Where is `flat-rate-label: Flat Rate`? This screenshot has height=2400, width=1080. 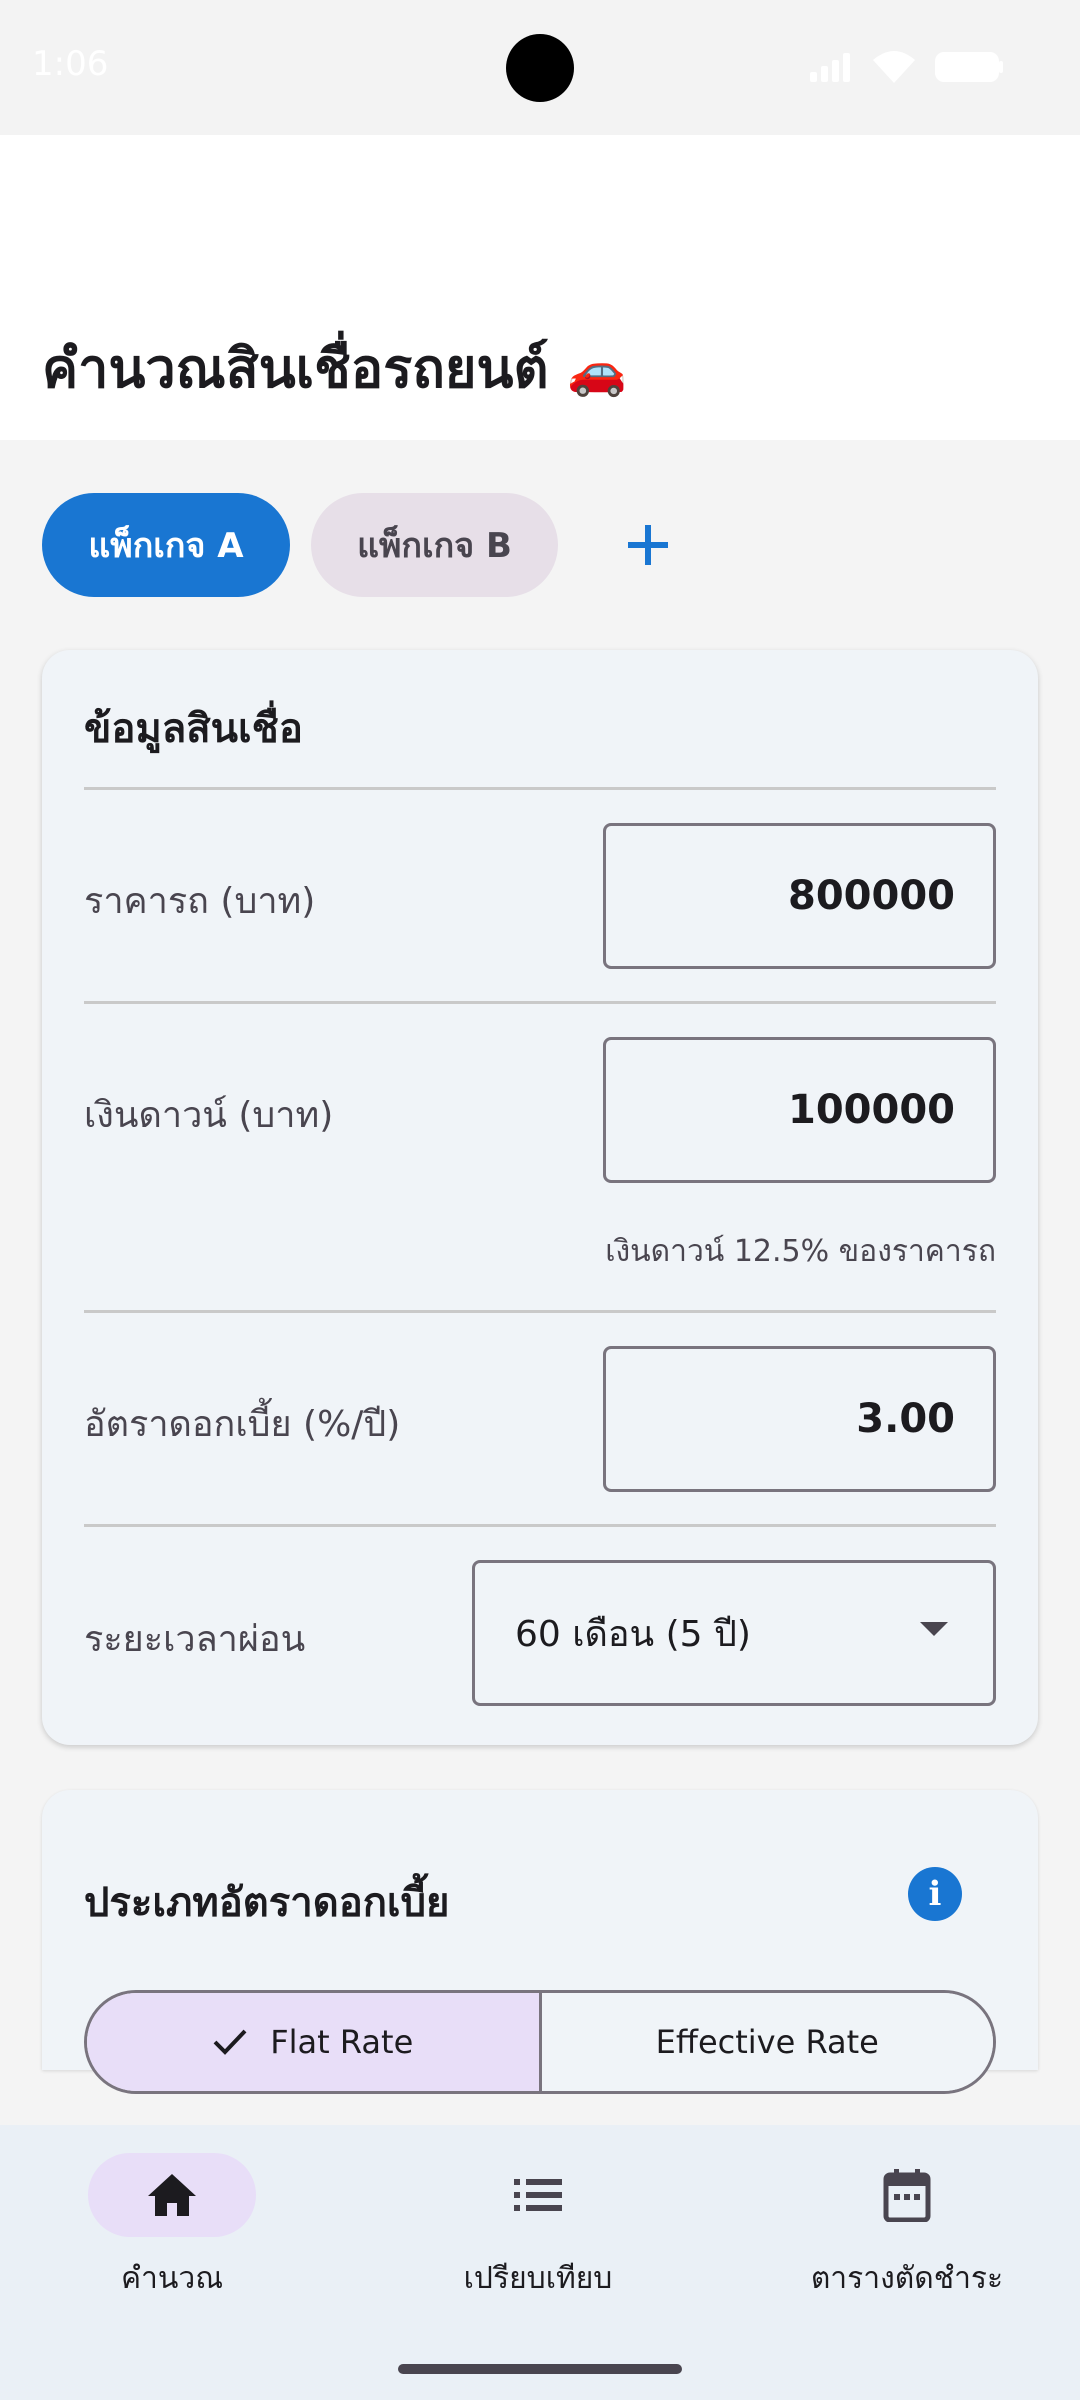 flat-rate-label: Flat Rate is located at coordinates (342, 2042).